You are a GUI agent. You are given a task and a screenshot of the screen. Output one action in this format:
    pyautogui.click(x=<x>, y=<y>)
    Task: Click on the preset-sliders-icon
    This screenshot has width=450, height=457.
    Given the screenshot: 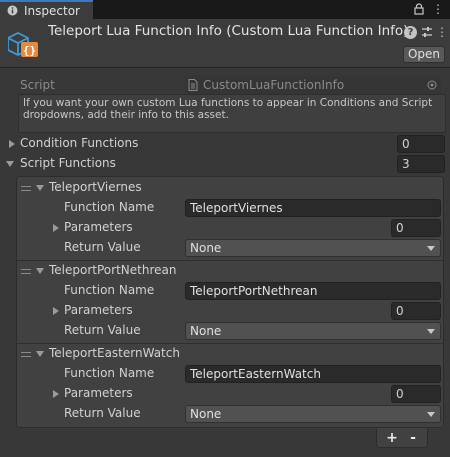 What is the action you would take?
    pyautogui.click(x=427, y=32)
    